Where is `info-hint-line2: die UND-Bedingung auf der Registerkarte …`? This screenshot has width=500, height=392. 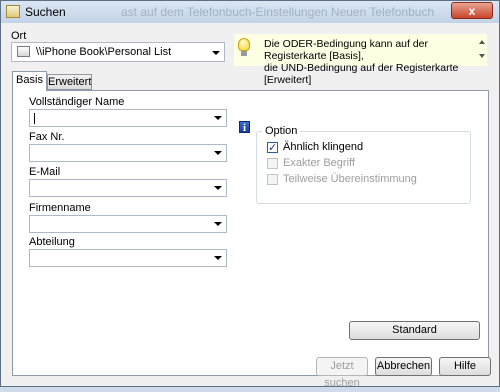 info-hint-line2: die UND-Bedingung auf der Registerkarte … is located at coordinates (361, 74).